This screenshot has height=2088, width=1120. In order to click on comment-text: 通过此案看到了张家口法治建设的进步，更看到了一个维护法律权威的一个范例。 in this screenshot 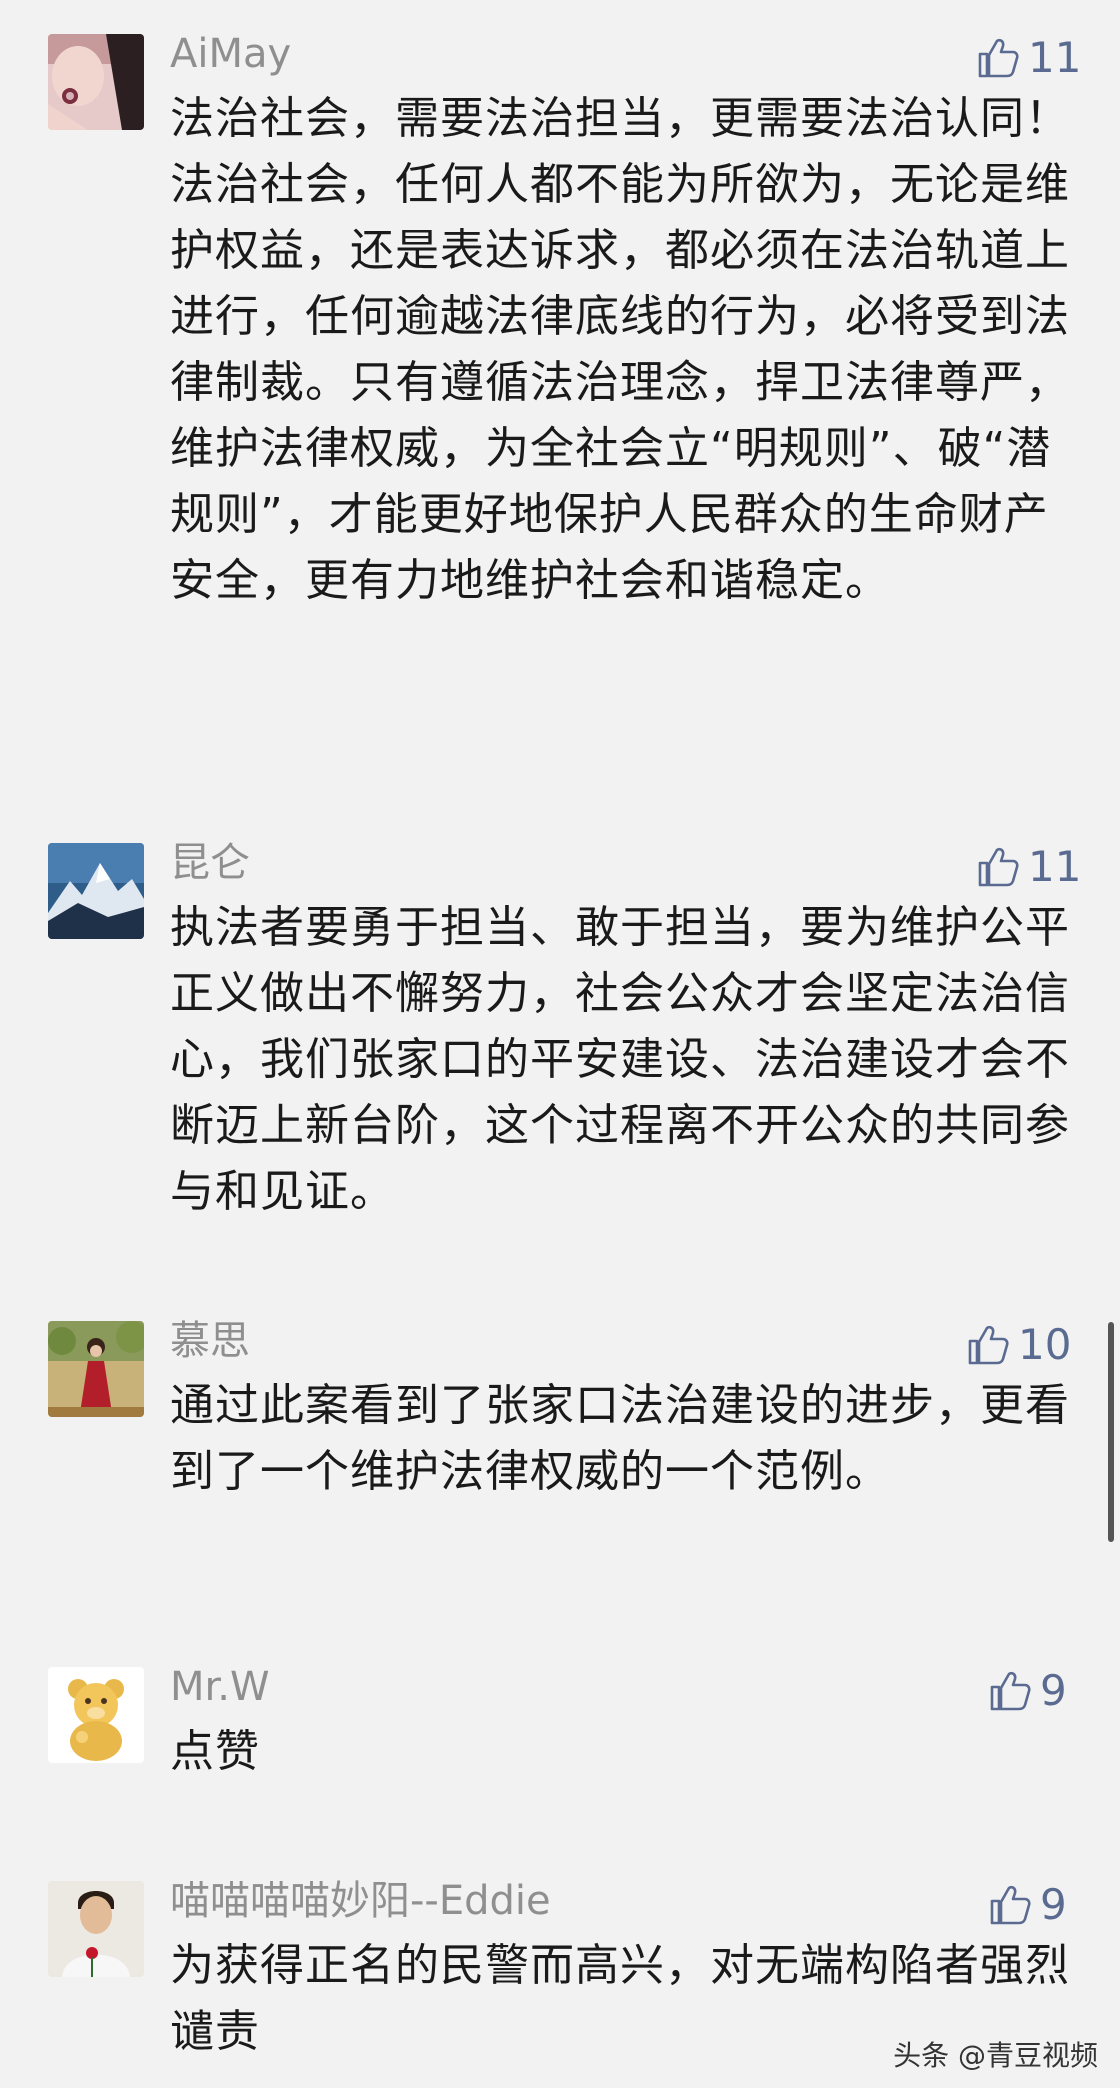, I will do `click(620, 1438)`.